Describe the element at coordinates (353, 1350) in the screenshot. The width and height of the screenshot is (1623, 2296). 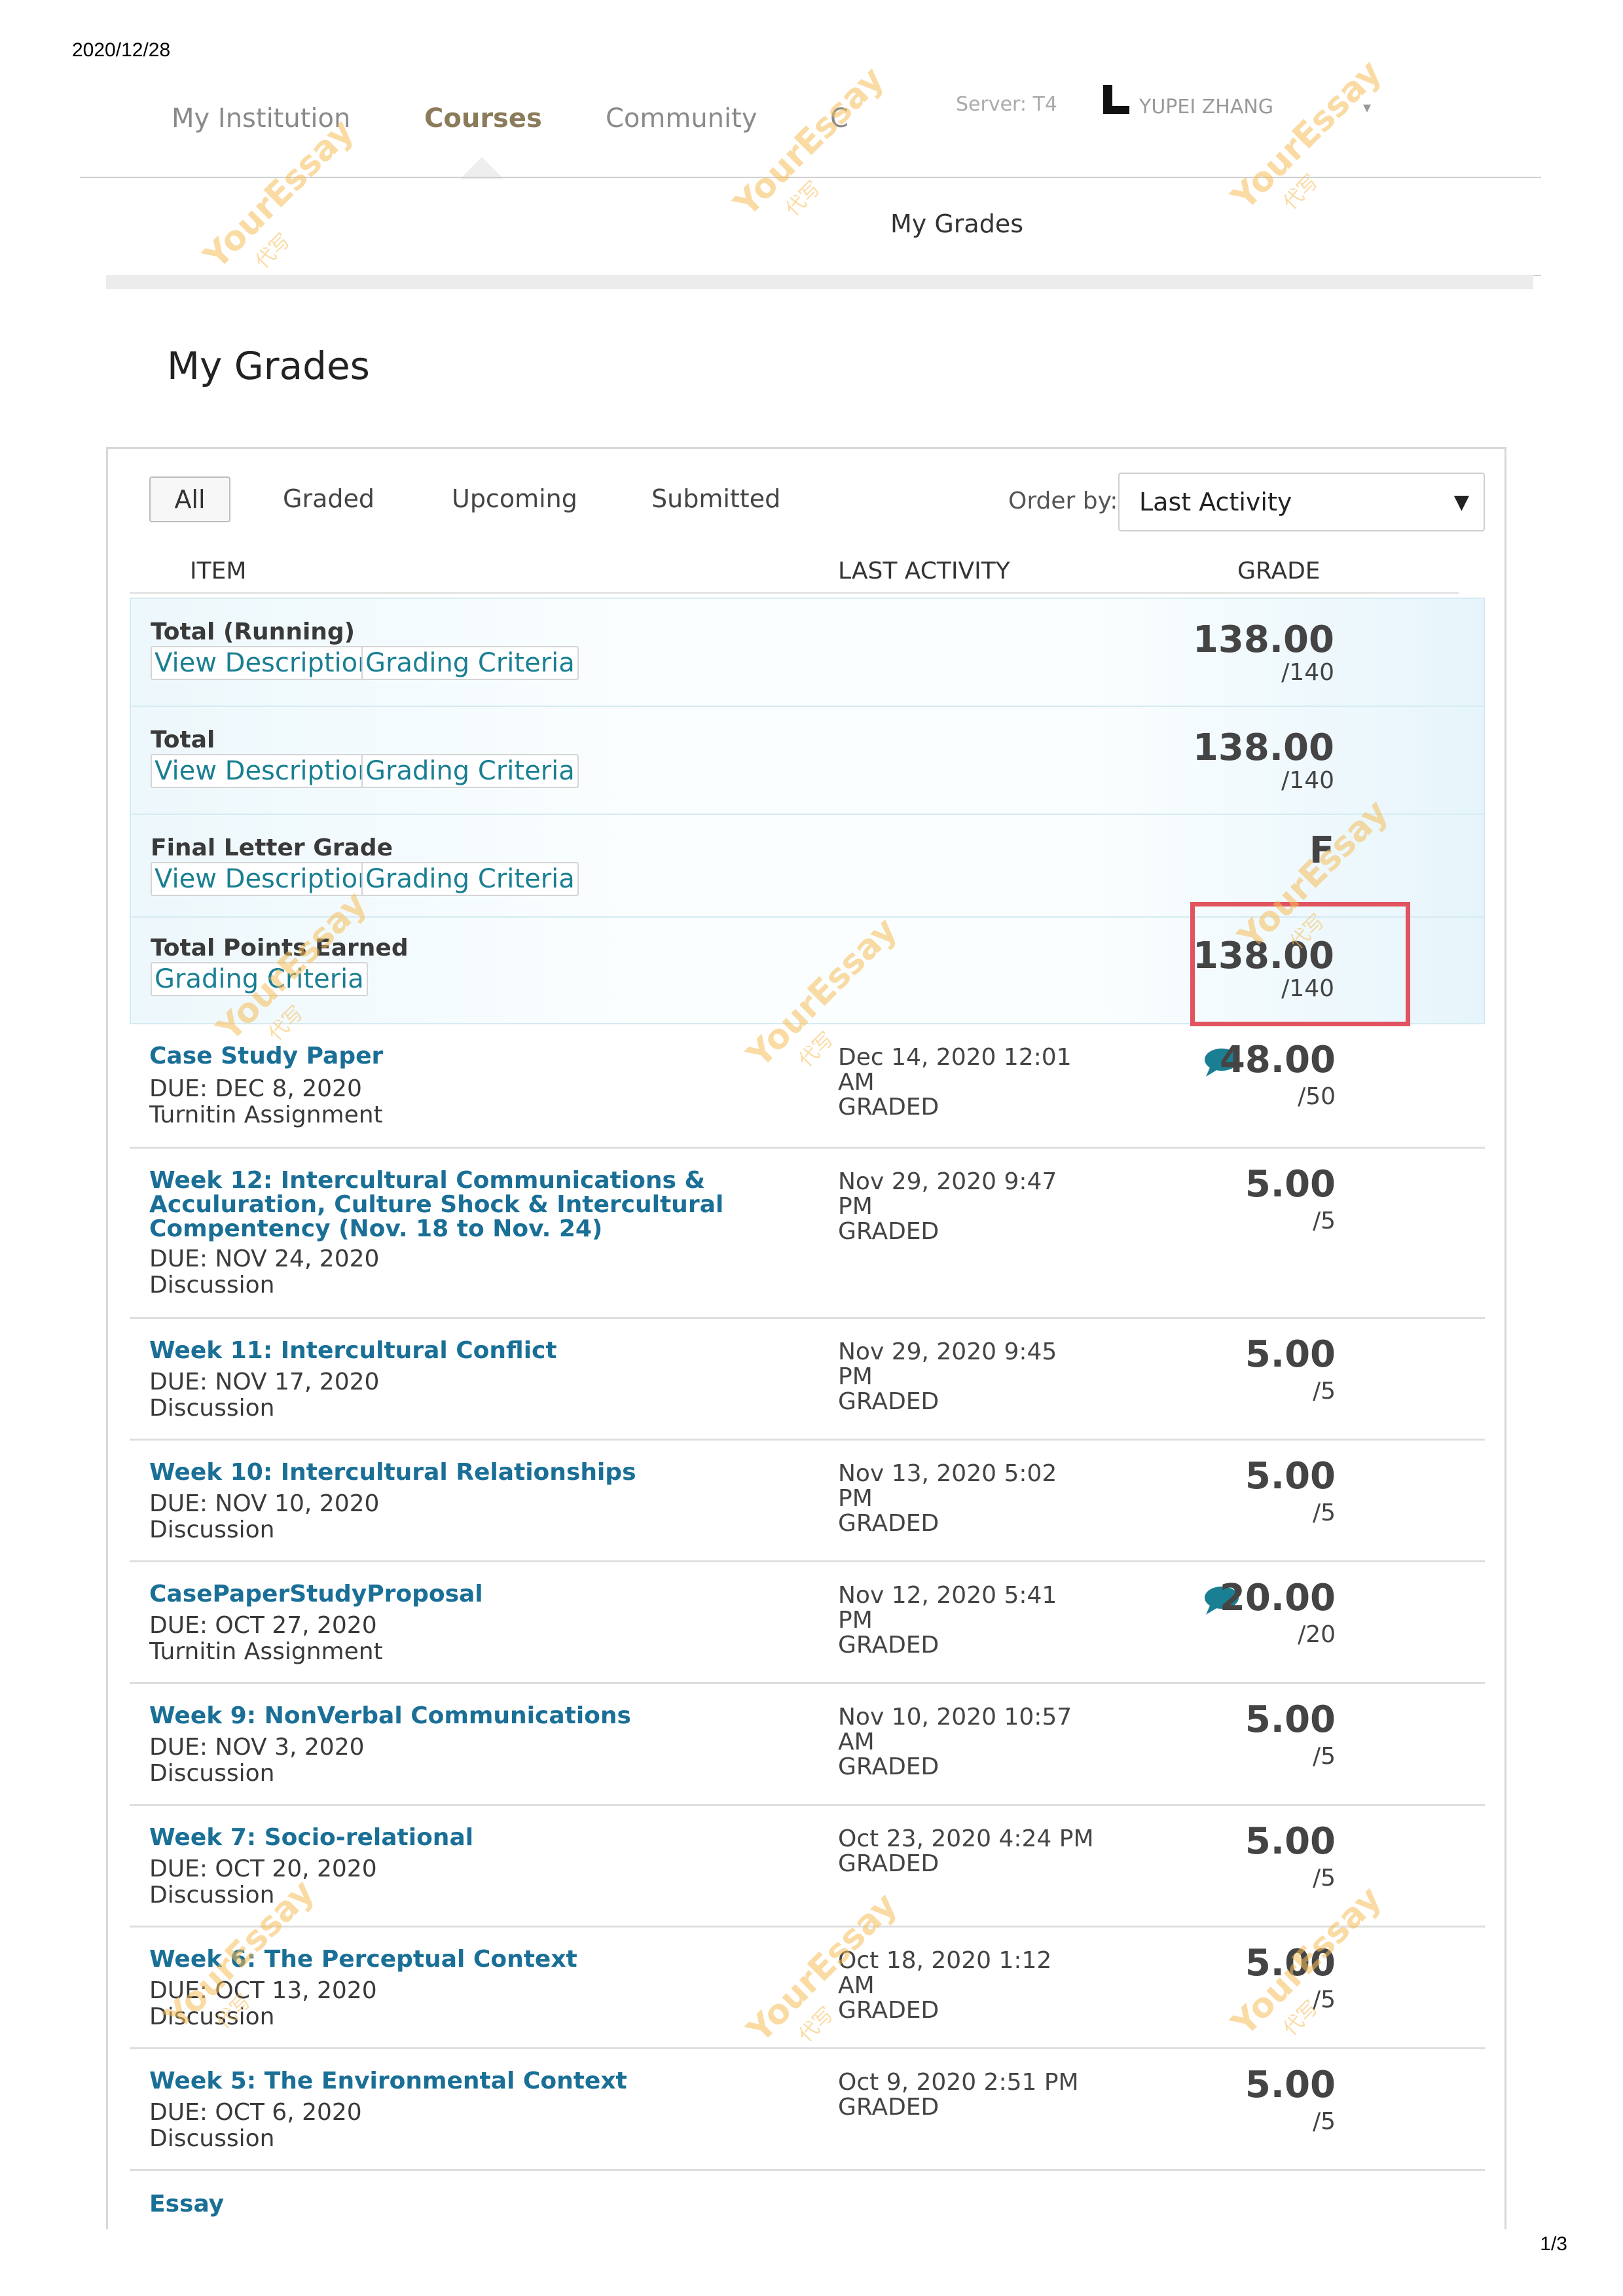
I see `item-title-link: Week 11: Intercultural Conflict` at that location.